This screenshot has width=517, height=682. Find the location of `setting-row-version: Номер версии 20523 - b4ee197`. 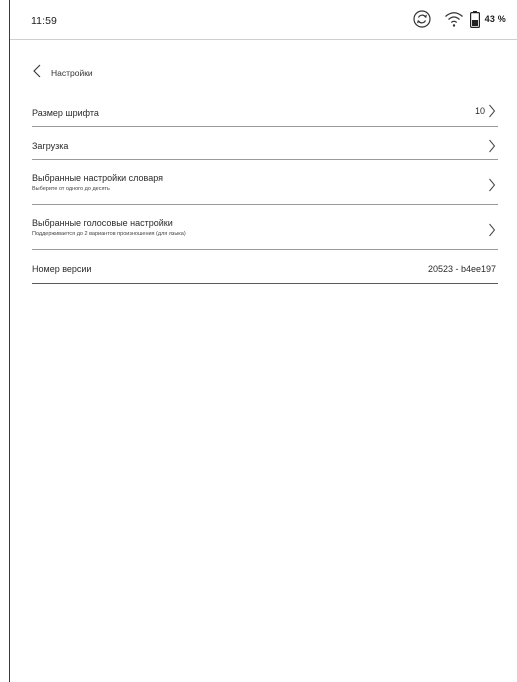

setting-row-version: Номер версии 20523 - b4ee197 is located at coordinates (265, 267).